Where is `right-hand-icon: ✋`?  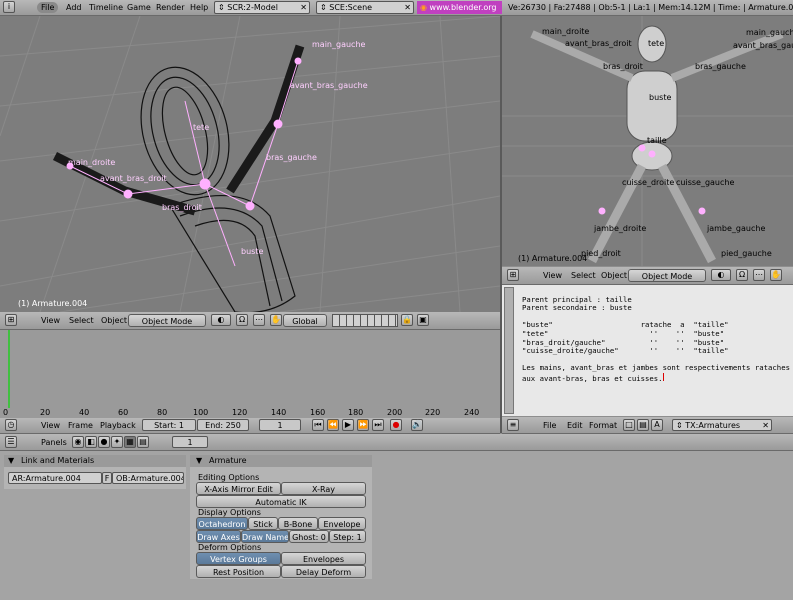
right-hand-icon: ✋ is located at coordinates (776, 275).